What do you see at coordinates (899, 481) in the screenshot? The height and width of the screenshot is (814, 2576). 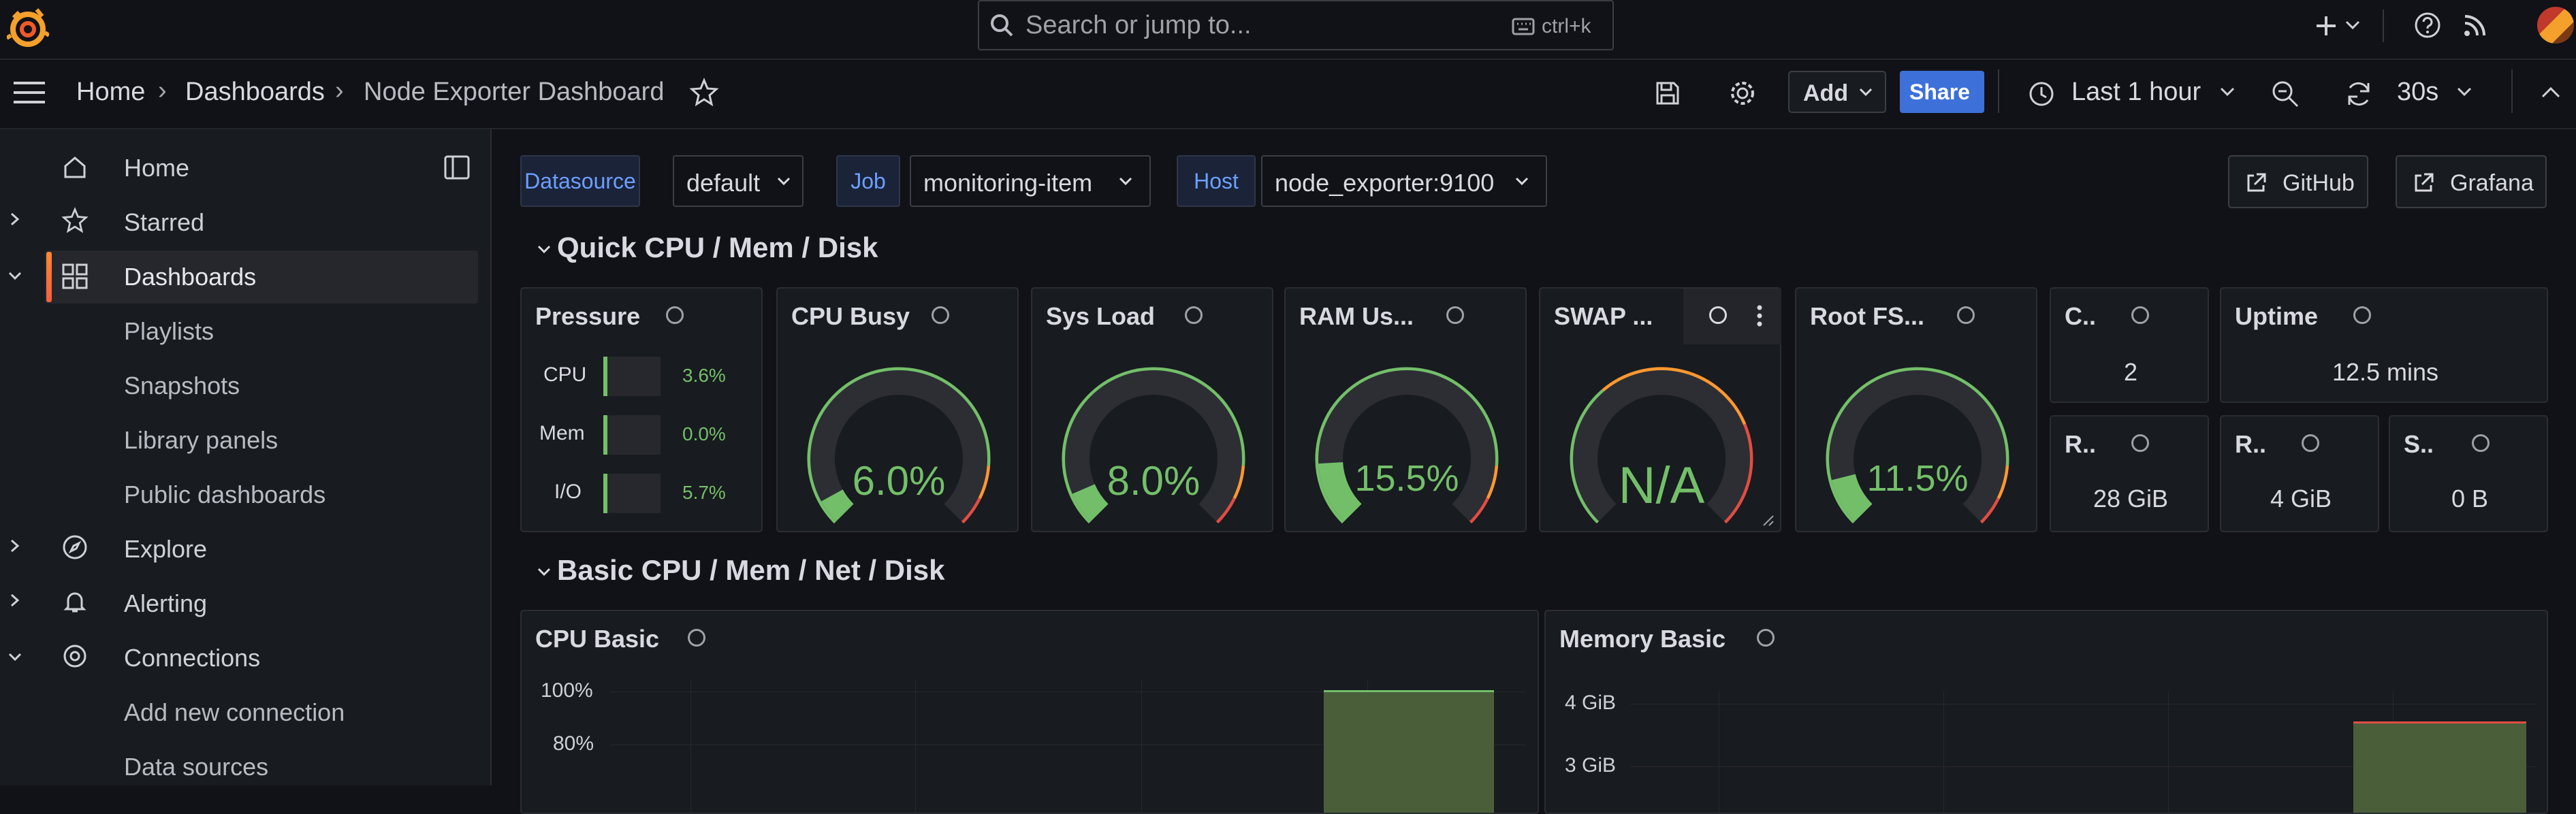 I see `gauge-value: 6.0%` at bounding box center [899, 481].